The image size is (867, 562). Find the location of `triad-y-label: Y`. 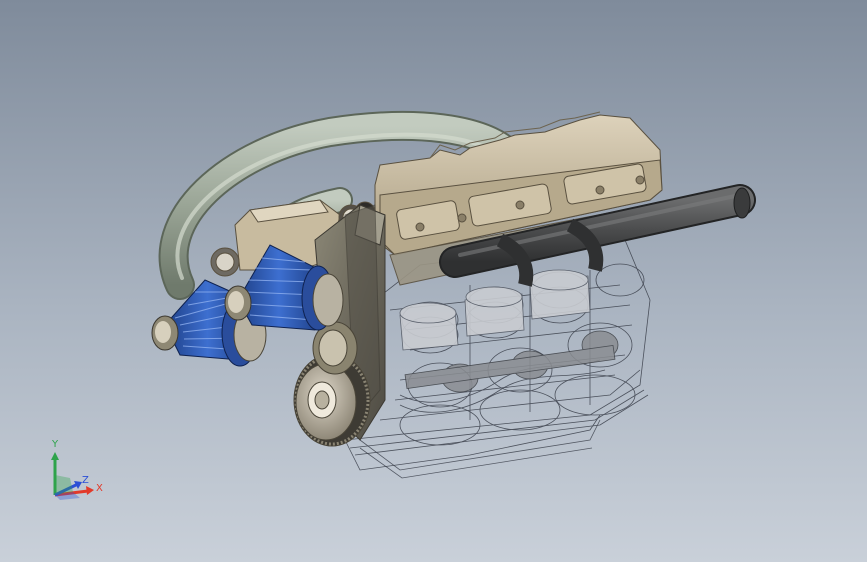

triad-y-label: Y is located at coordinates (55, 444).